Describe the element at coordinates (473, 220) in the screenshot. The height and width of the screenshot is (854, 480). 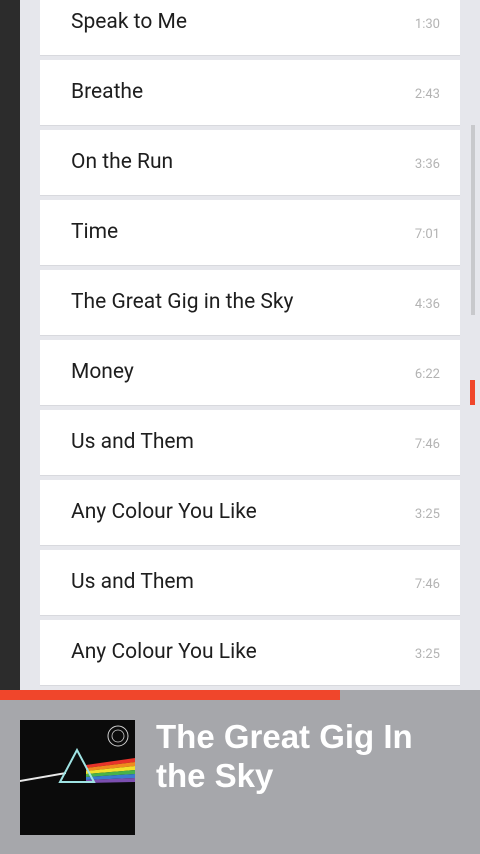
I see `scrollbar-thumb` at that location.